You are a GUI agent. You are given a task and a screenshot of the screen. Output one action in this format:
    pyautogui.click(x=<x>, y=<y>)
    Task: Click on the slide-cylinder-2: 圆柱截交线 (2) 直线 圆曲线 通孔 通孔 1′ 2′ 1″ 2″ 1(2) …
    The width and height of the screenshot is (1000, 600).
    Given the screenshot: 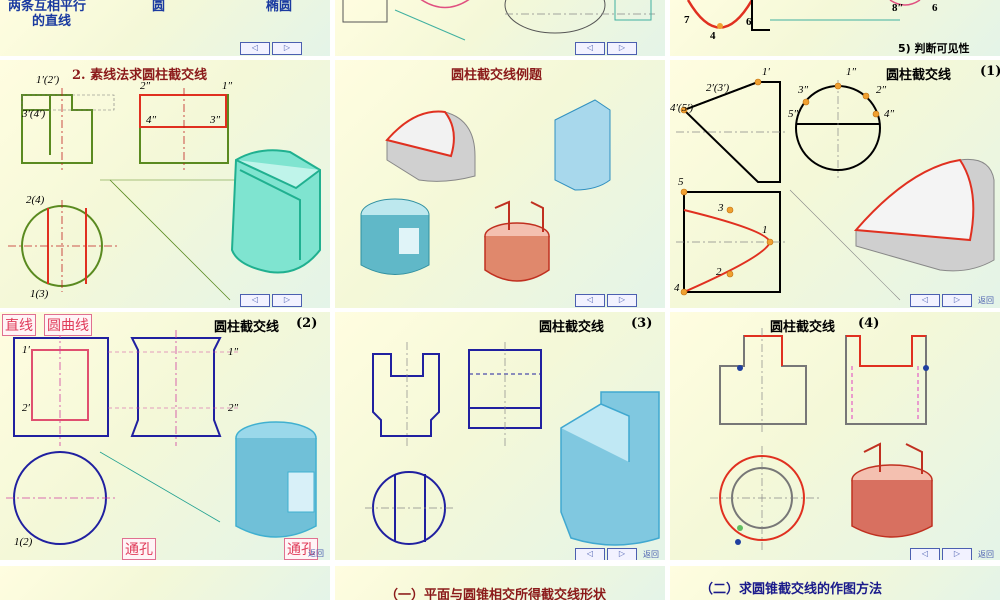 What is the action you would take?
    pyautogui.click(x=165, y=436)
    